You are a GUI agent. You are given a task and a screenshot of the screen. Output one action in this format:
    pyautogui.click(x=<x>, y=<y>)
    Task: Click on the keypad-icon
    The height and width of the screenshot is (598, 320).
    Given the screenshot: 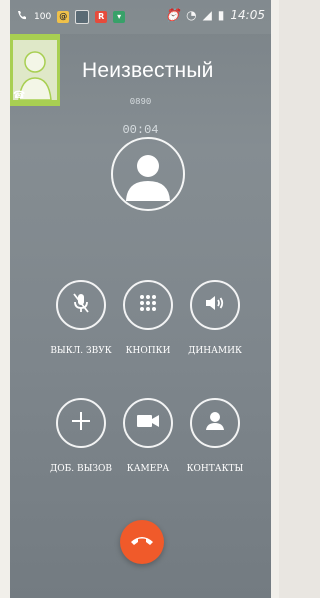 What is the action you would take?
    pyautogui.click(x=148, y=305)
    